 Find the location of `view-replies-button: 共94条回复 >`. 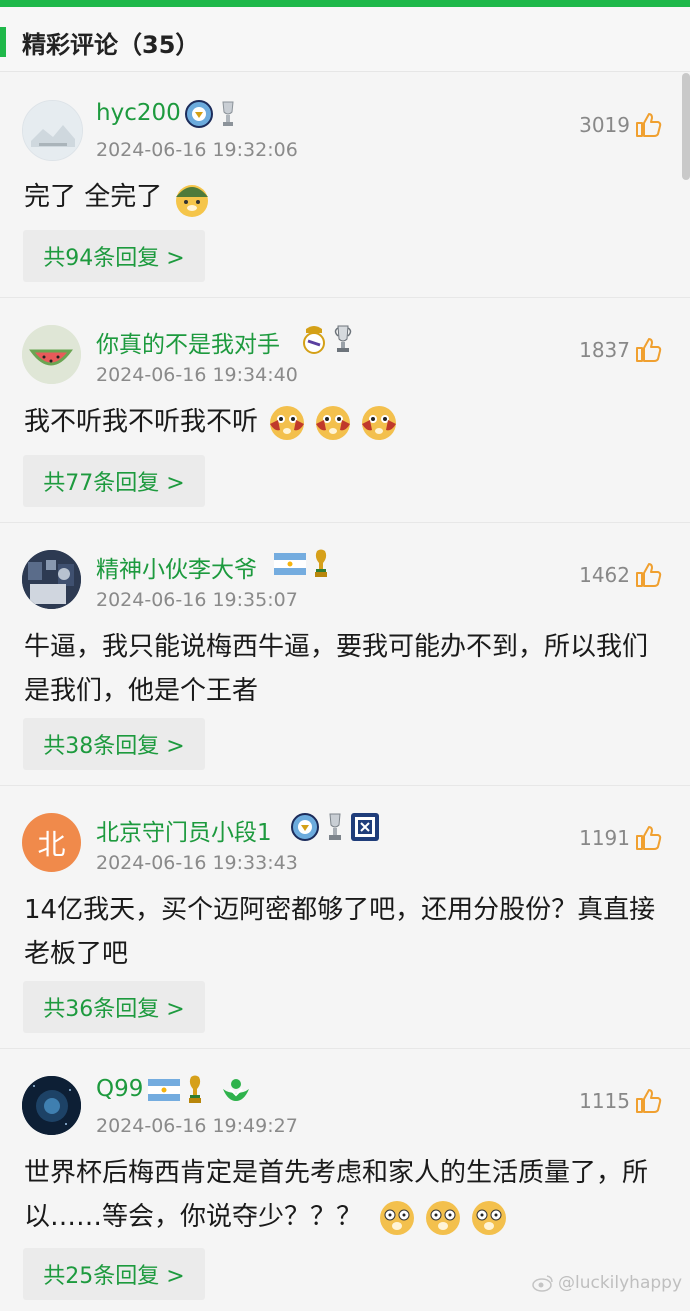

view-replies-button: 共94条回复 > is located at coordinates (114, 256).